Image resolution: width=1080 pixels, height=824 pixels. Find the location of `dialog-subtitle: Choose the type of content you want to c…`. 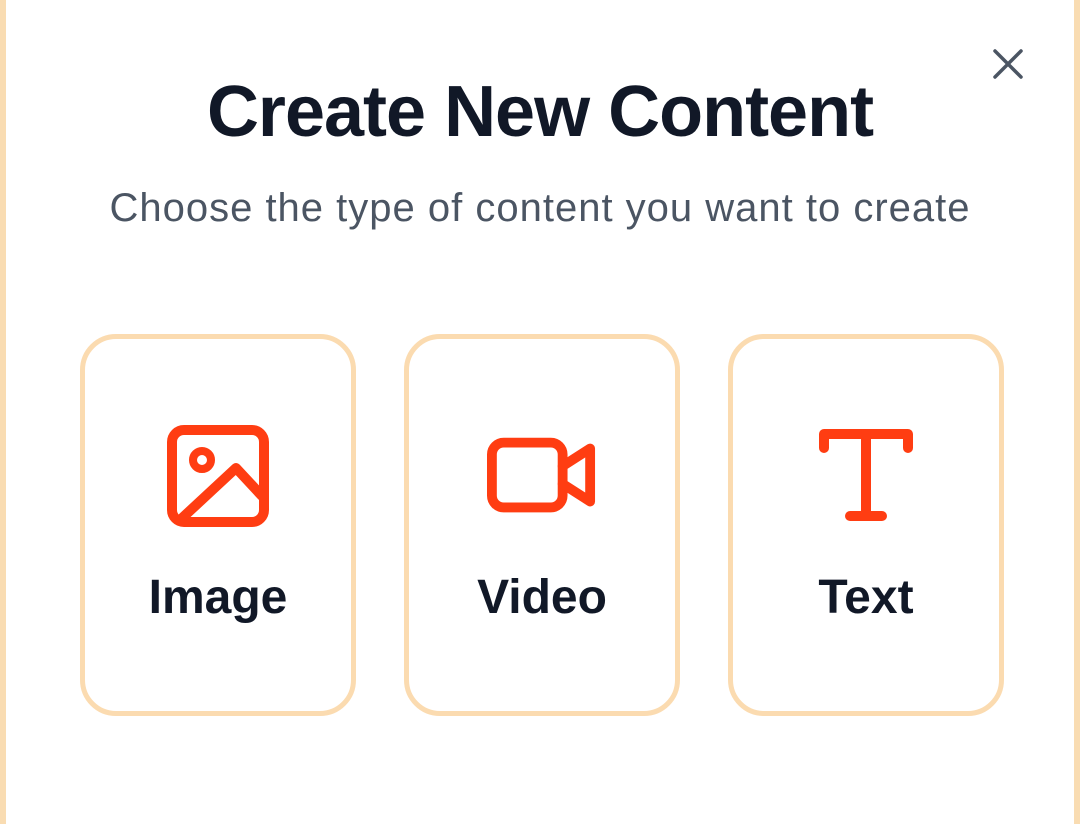

dialog-subtitle: Choose the type of content you want to c… is located at coordinates (540, 208).